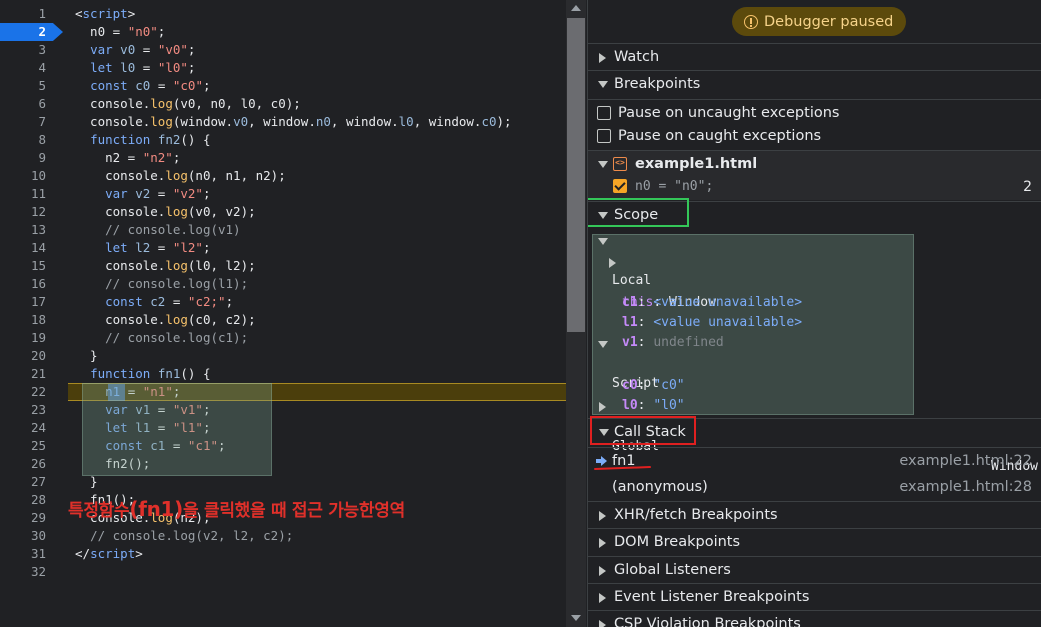  I want to click on line-number: 11, so click(23, 194).